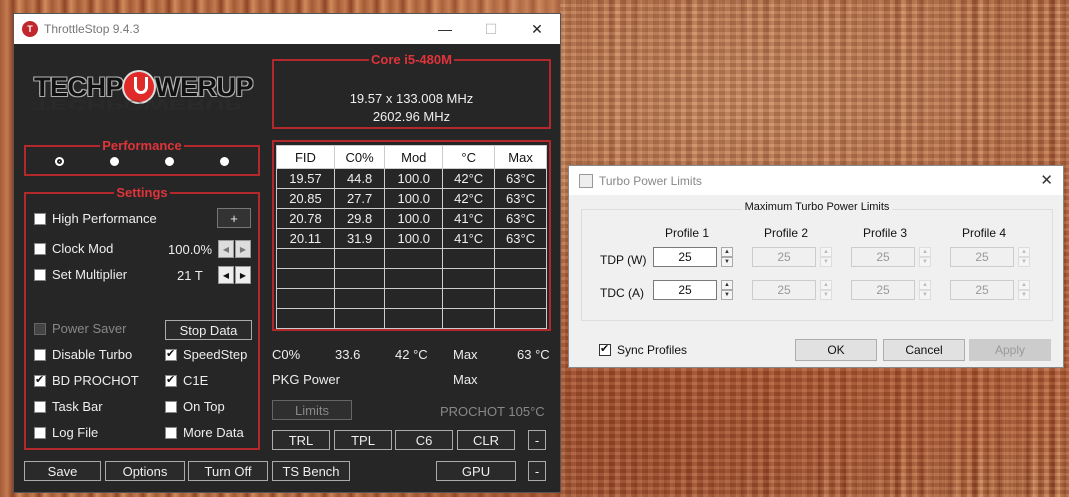 This screenshot has width=1069, height=497. What do you see at coordinates (228, 471) in the screenshot?
I see `turn-off-button: Turn Off` at bounding box center [228, 471].